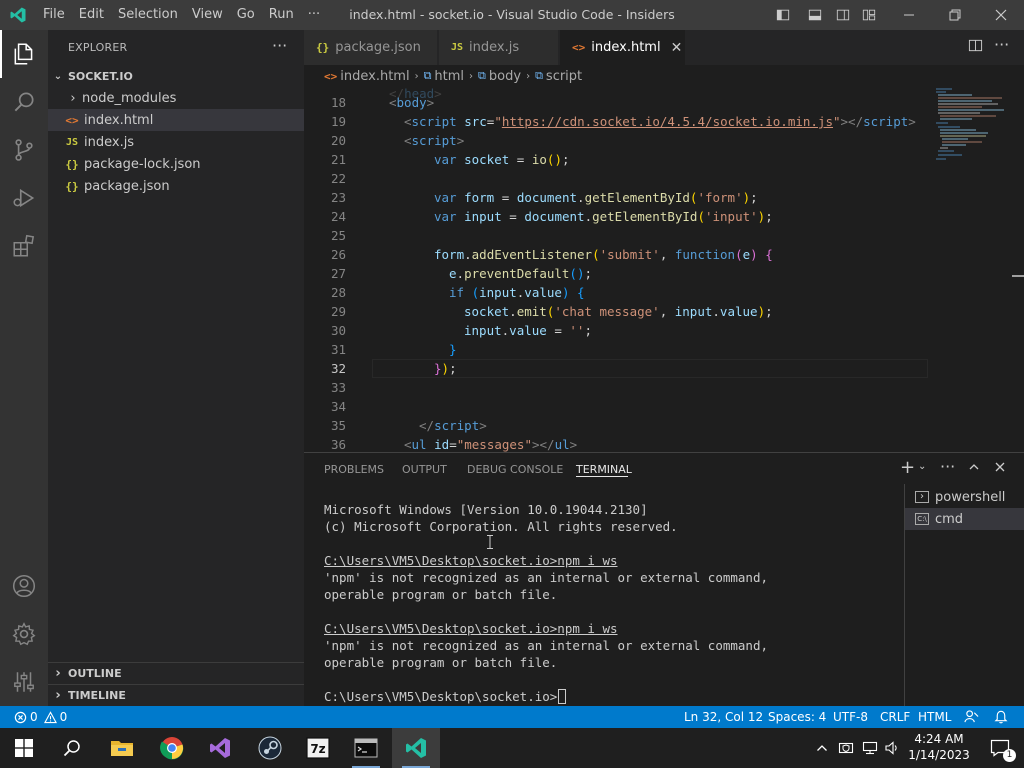 This screenshot has height=768, width=1024. Describe the element at coordinates (338, 444) in the screenshot. I see `line-number: 36` at that location.